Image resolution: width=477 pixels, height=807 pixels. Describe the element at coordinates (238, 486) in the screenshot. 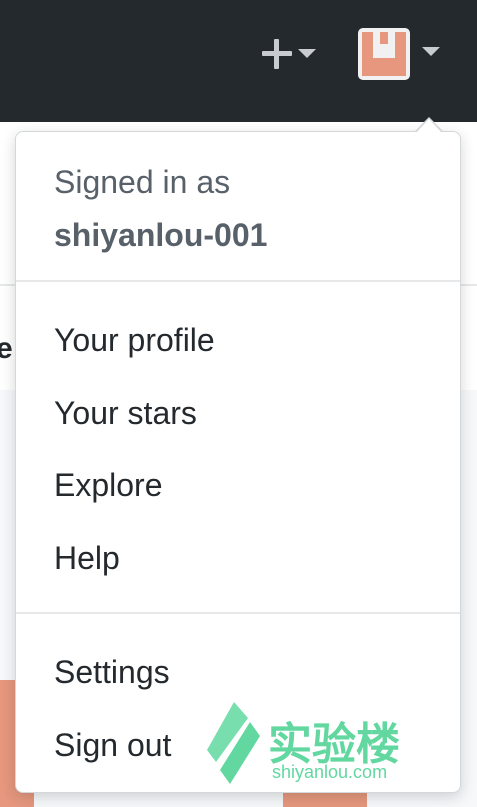

I see `menu-item-explore: Explore` at that location.